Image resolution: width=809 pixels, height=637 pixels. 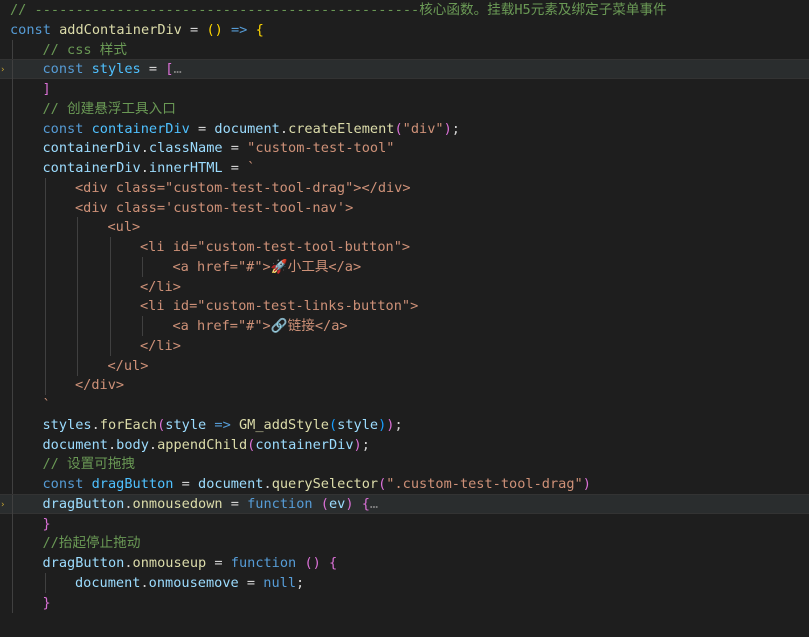 I want to click on code-line: // 创建悬浮工具入口, so click(x=404, y=108).